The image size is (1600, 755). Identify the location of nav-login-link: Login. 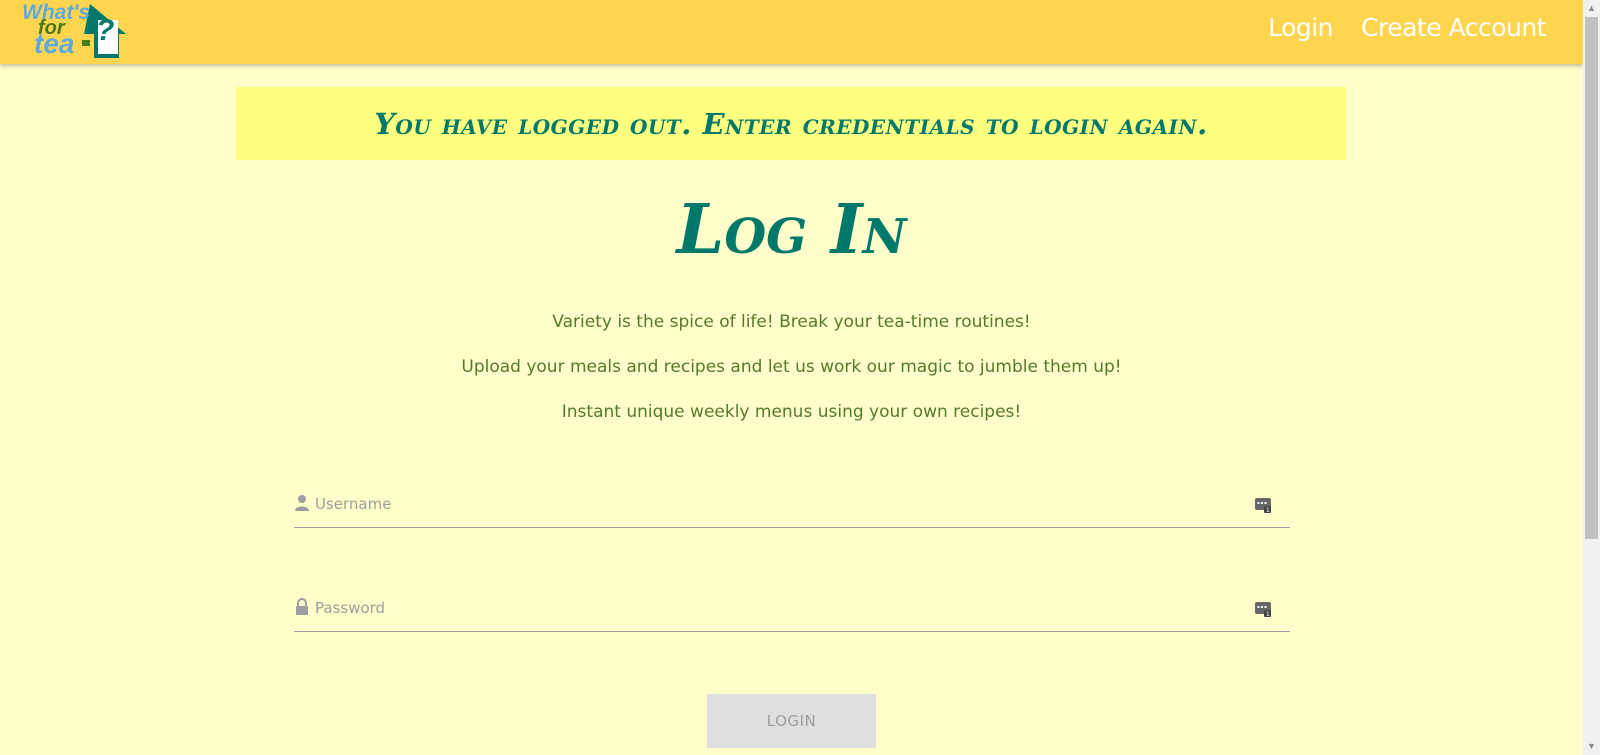
(1300, 27).